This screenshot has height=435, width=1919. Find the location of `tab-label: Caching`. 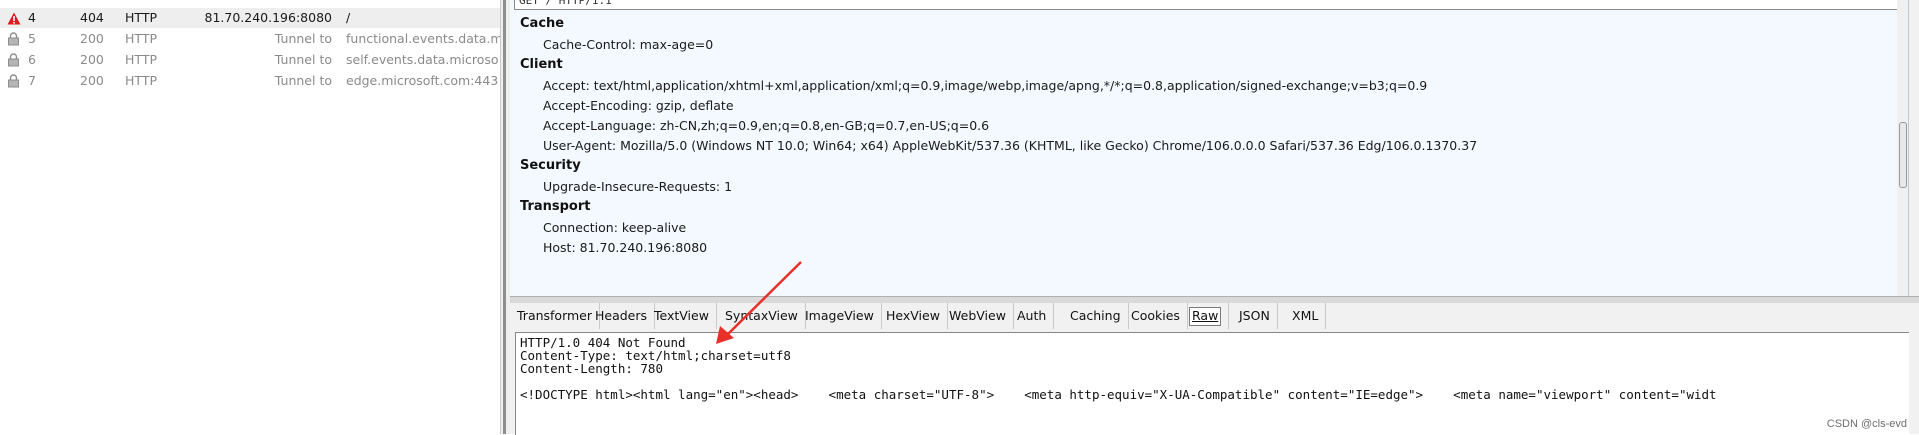

tab-label: Caching is located at coordinates (1095, 315).